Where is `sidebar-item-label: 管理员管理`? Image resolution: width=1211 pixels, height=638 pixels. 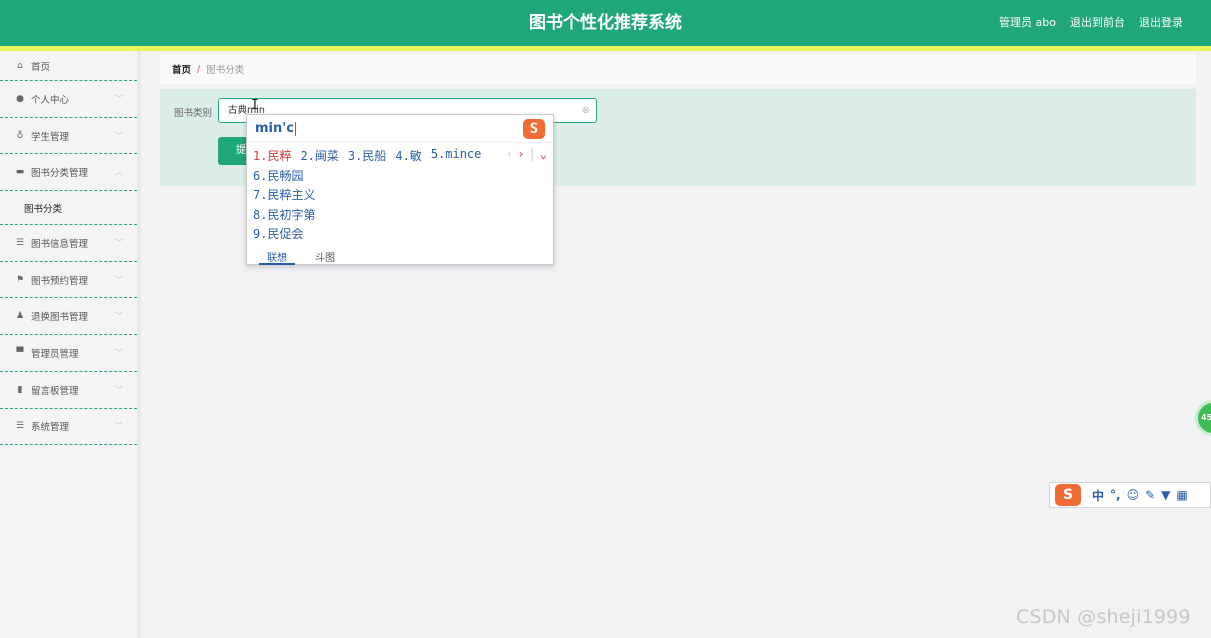
sidebar-item-label: 管理员管理 is located at coordinates (55, 354).